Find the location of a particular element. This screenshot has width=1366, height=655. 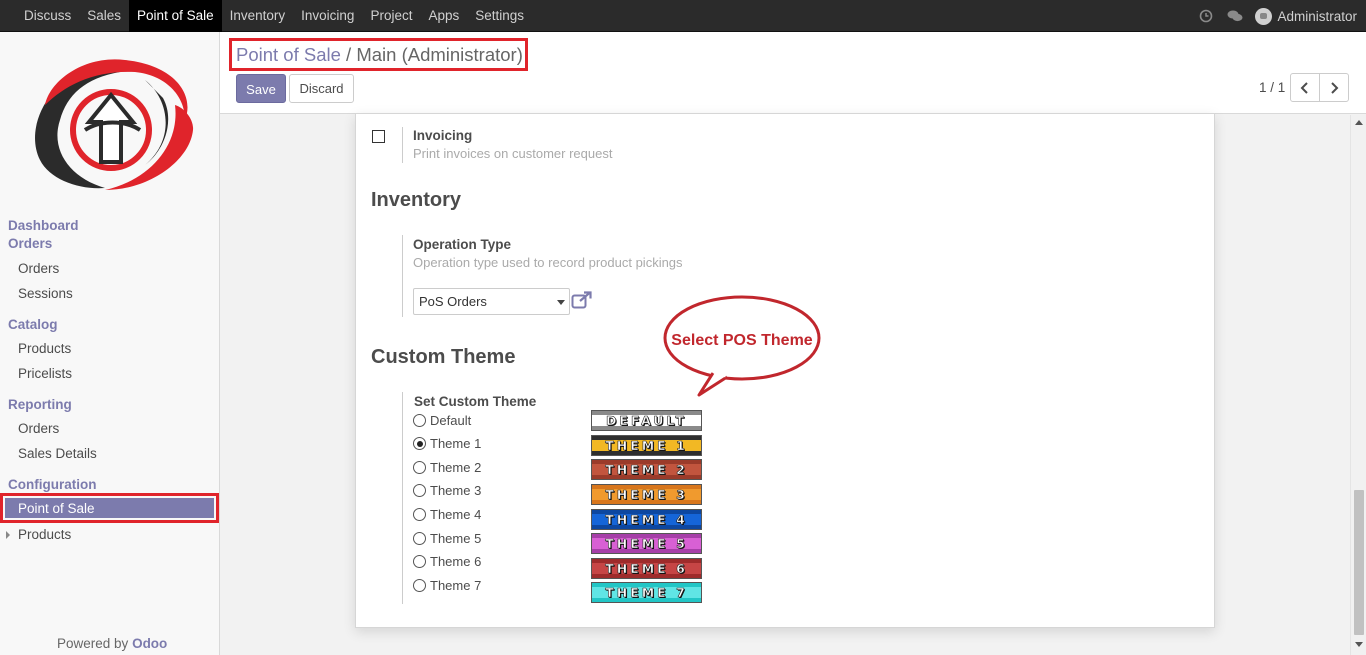

theme-preview-badge: THEME 5 is located at coordinates (646, 543).